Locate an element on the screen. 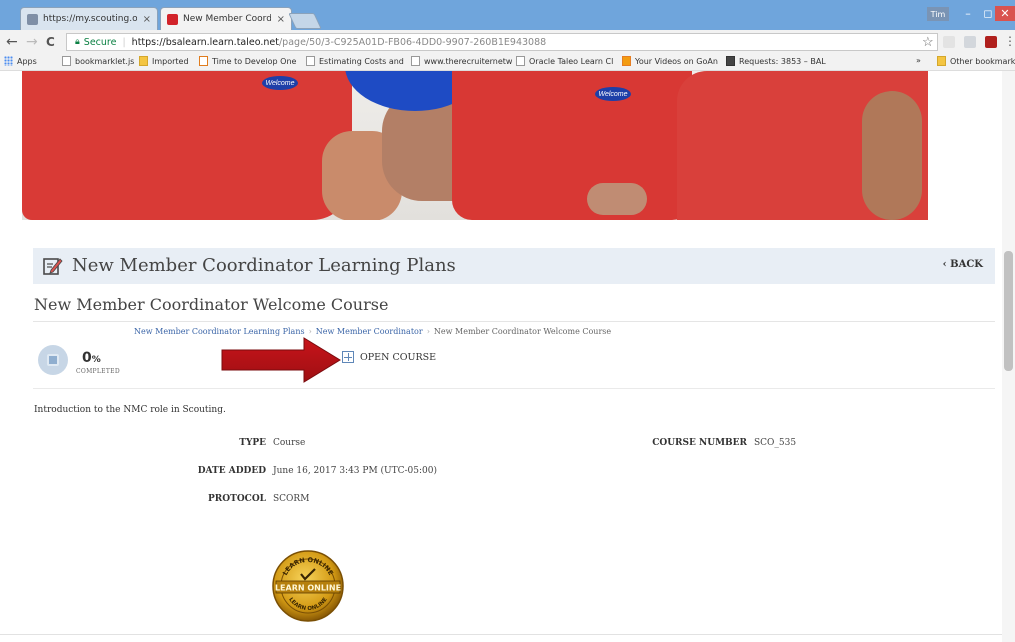 The width and height of the screenshot is (1015, 642). new-tab-button is located at coordinates (305, 21).